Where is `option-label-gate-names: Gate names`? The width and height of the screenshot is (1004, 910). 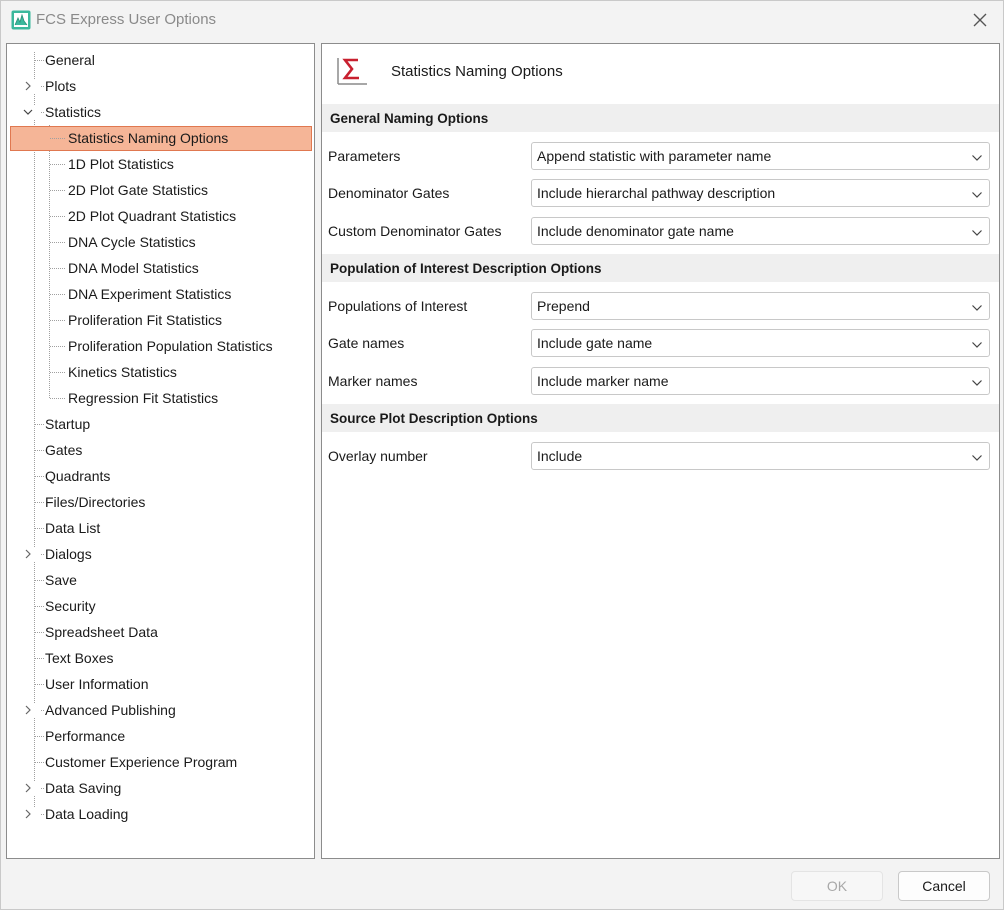
option-label-gate-names: Gate names is located at coordinates (366, 343).